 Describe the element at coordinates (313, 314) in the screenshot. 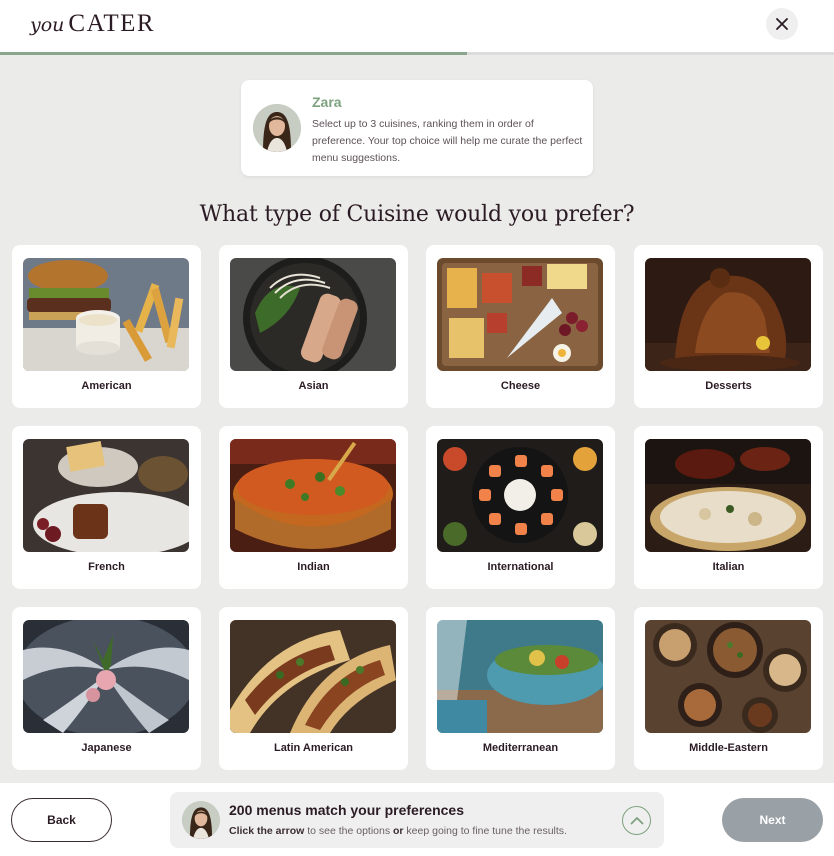

I see `cuisine-image-asian` at that location.